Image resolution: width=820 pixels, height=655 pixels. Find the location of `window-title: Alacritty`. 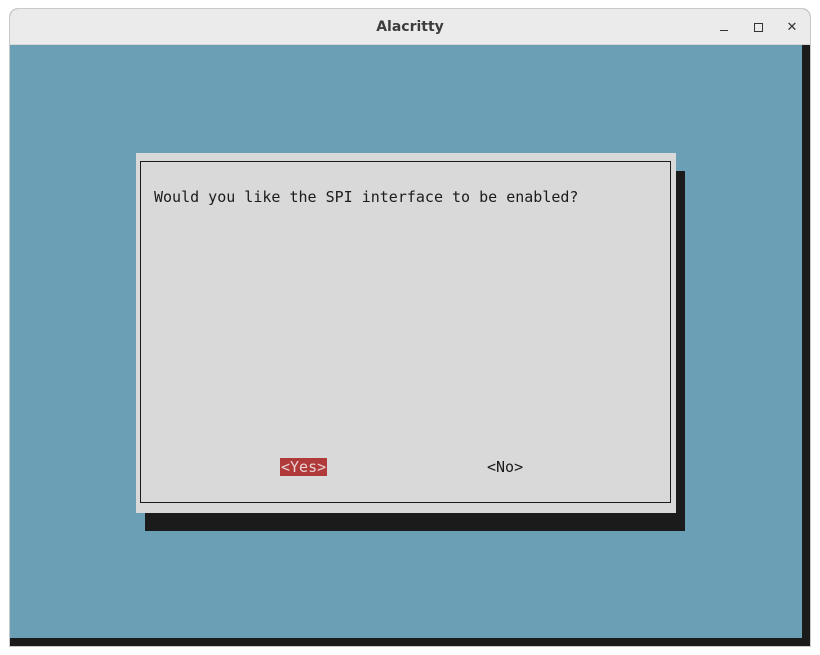

window-title: Alacritty is located at coordinates (410, 27).